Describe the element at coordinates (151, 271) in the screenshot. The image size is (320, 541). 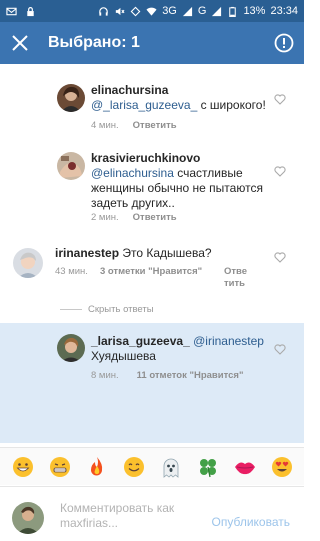
I see `likes-count: 3 отметки "Нравится"` at that location.